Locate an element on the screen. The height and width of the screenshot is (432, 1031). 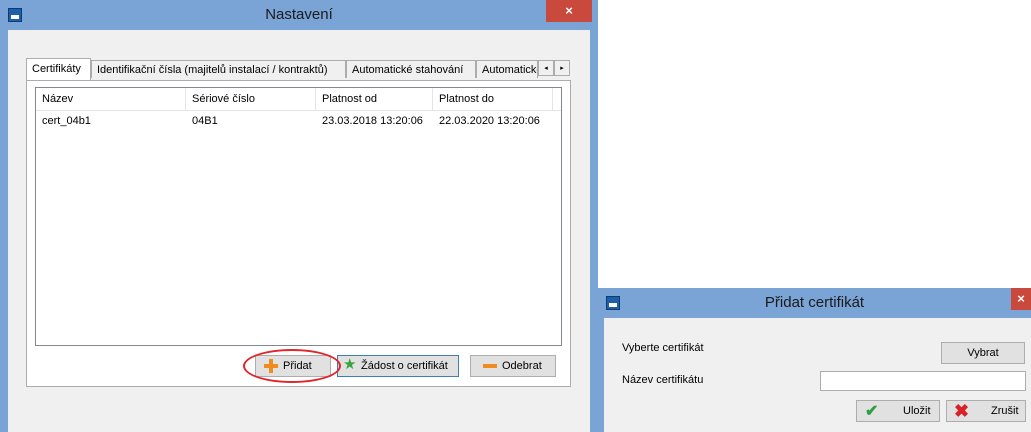
tab-certificates: Certifikáty is located at coordinates (58, 69).